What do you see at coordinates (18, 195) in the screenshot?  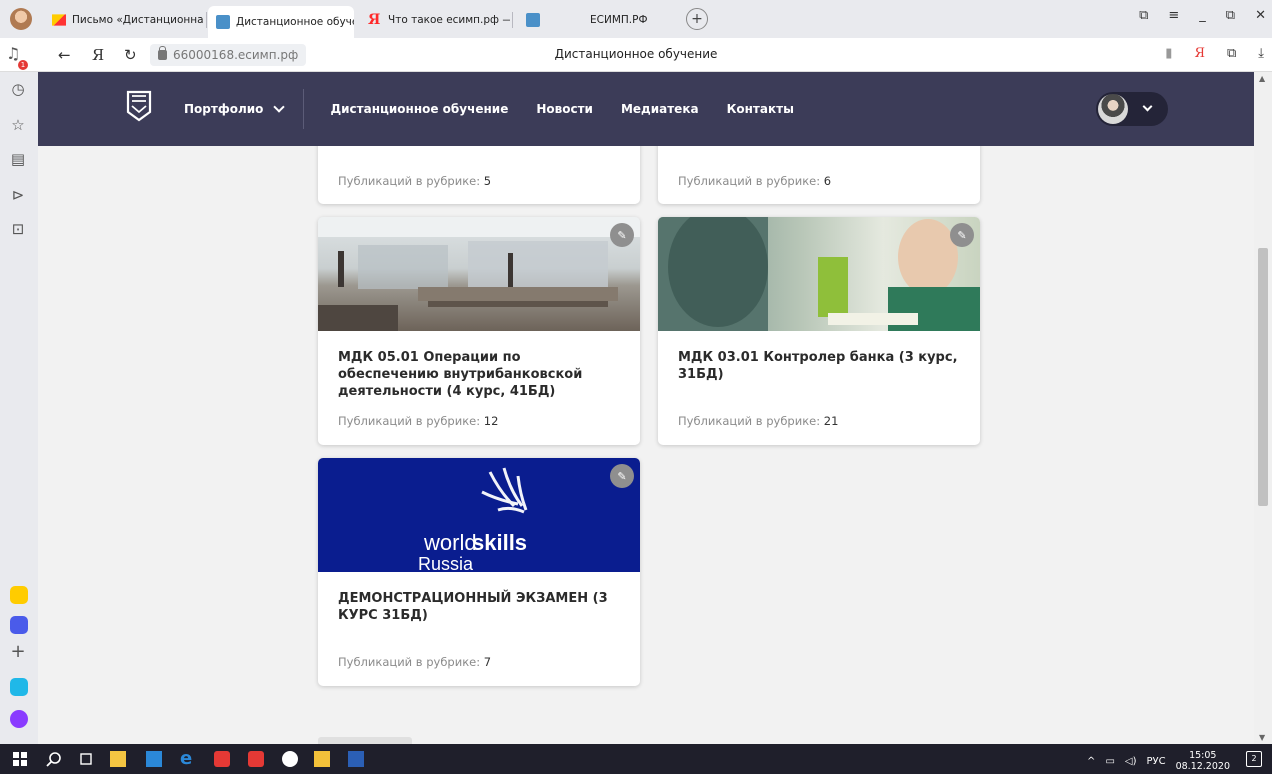 I see `media-play-icon: ⊳` at bounding box center [18, 195].